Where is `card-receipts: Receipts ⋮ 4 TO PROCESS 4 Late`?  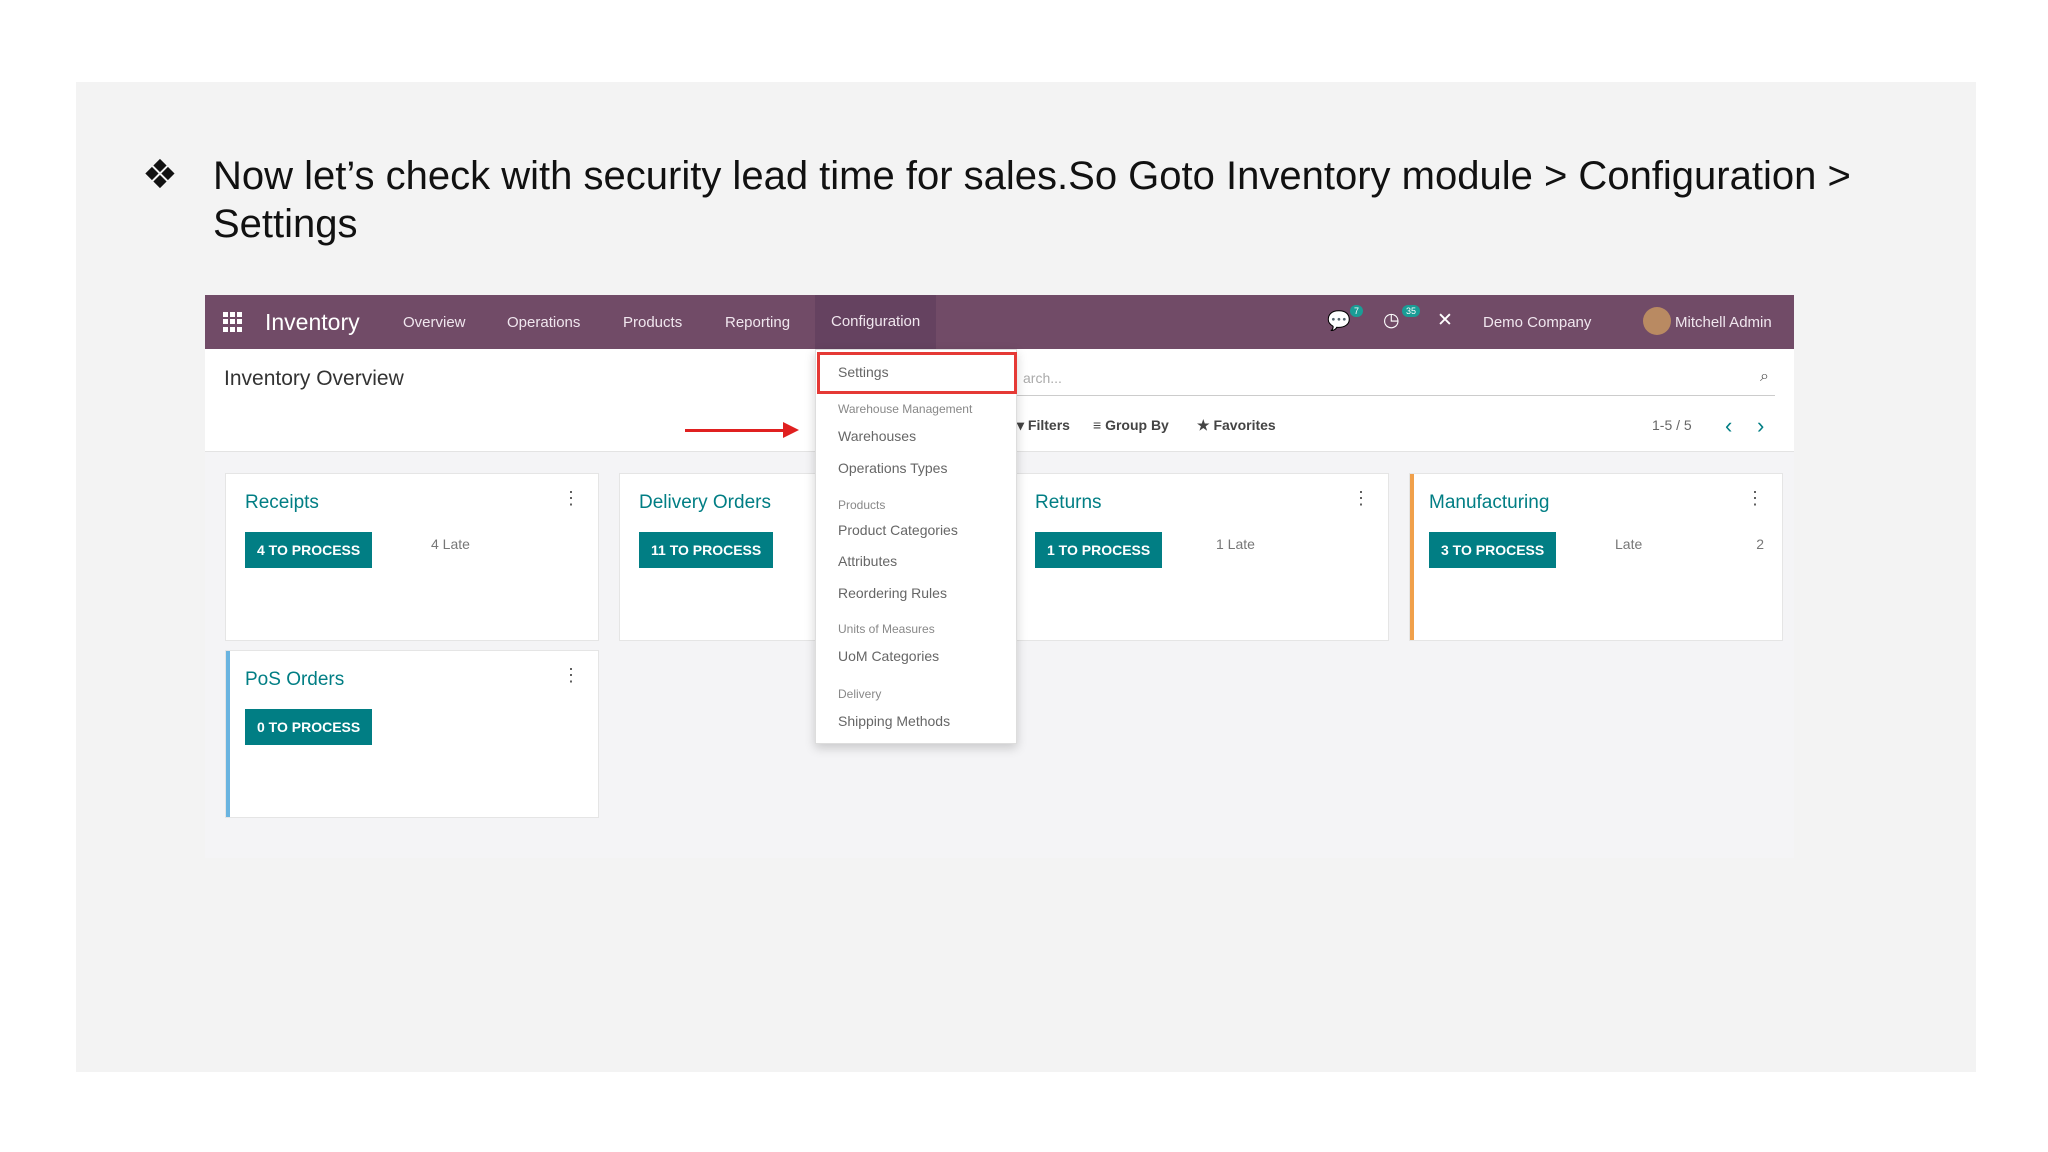 card-receipts: Receipts ⋮ 4 TO PROCESS 4 Late is located at coordinates (412, 557).